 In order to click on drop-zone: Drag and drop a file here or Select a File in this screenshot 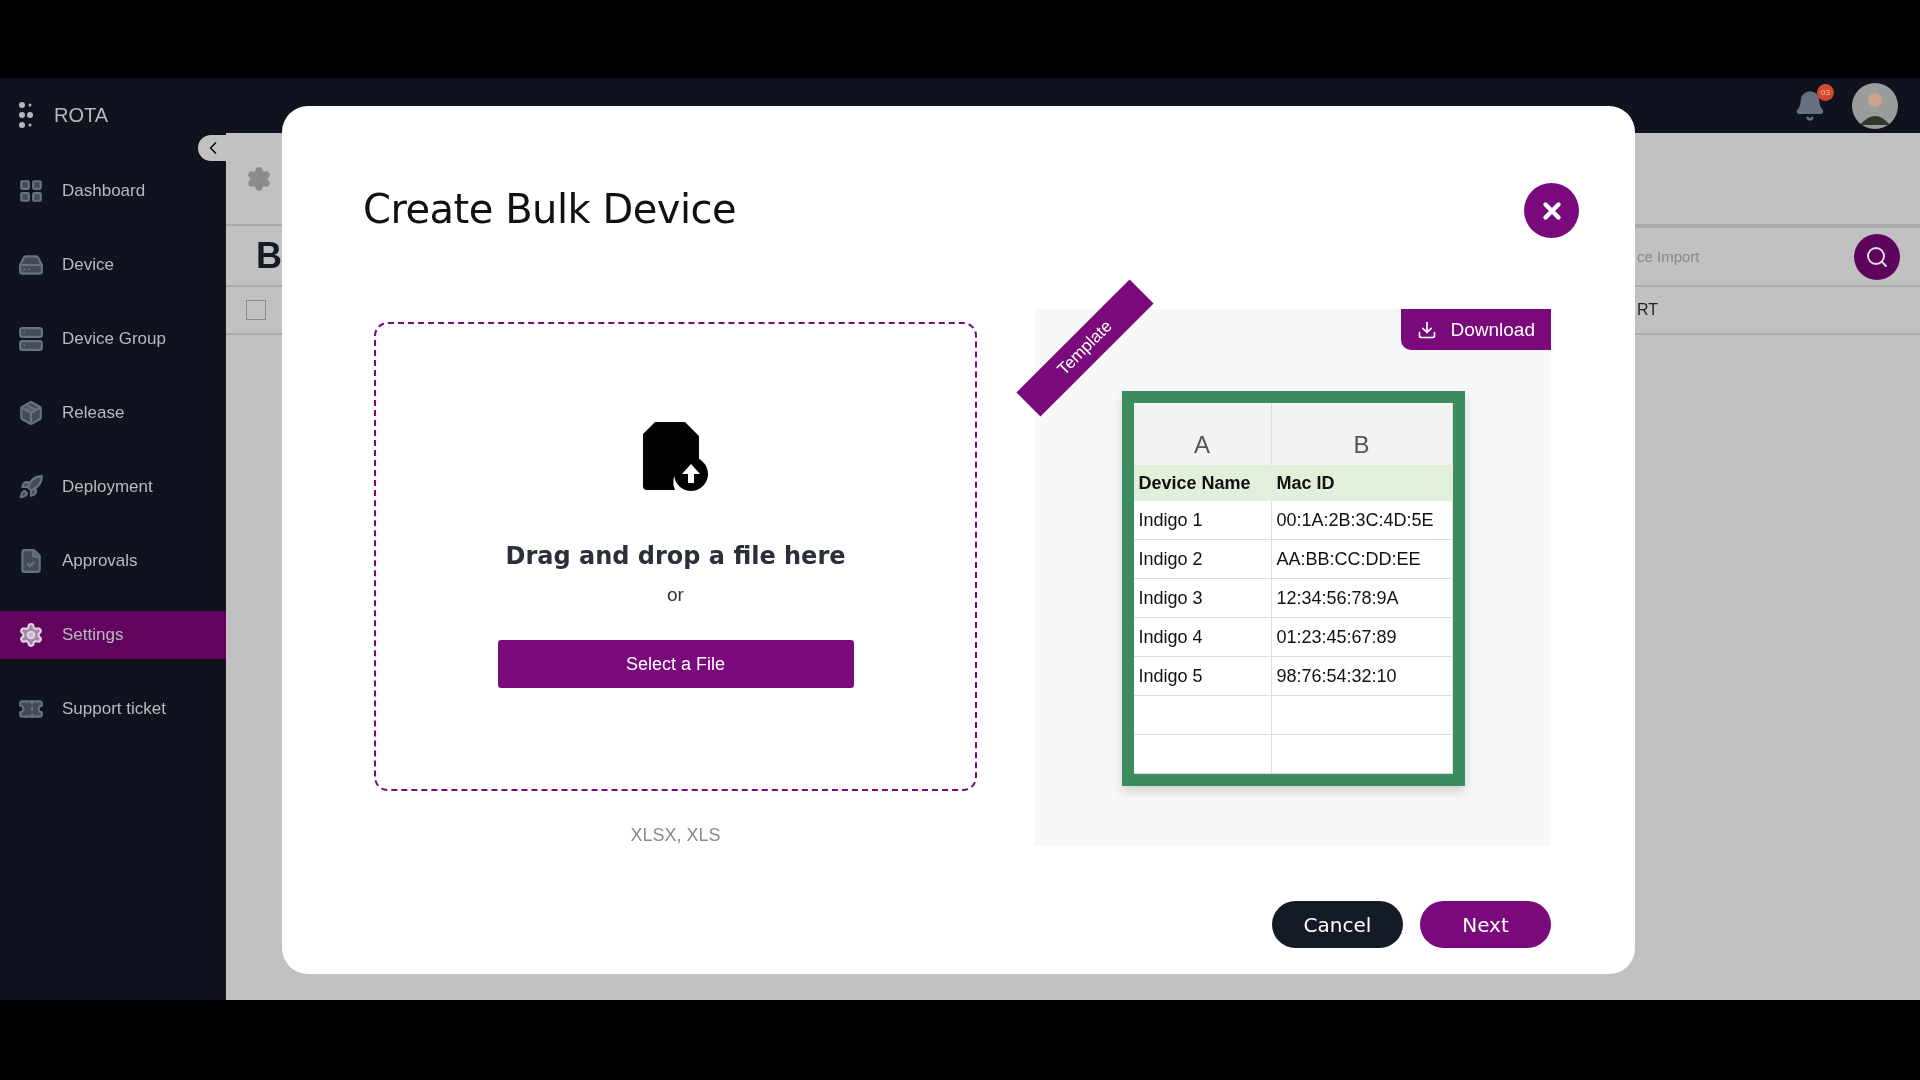, I will do `click(675, 556)`.